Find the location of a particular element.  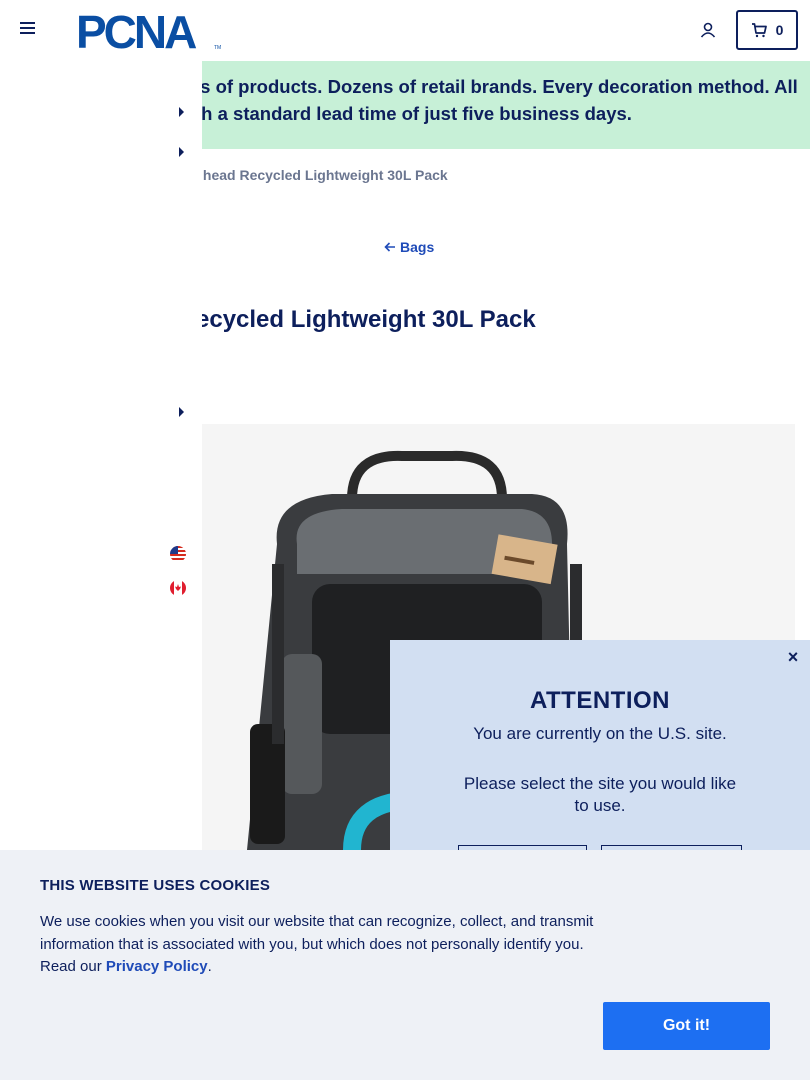

breadcrumb: lhead Recycled Lightweight 30L Pack is located at coordinates (352, 176).